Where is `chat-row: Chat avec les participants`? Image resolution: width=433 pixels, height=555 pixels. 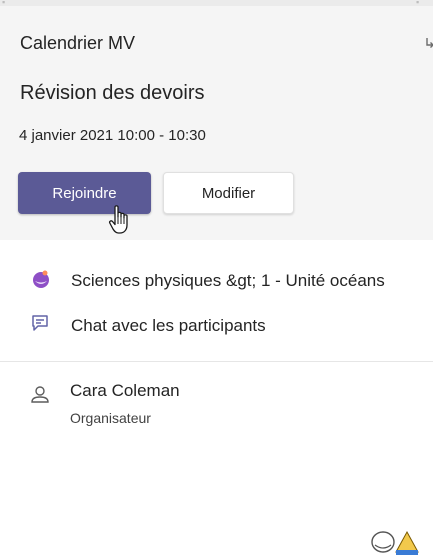
chat-row: Chat avec les participants is located at coordinates (216, 324).